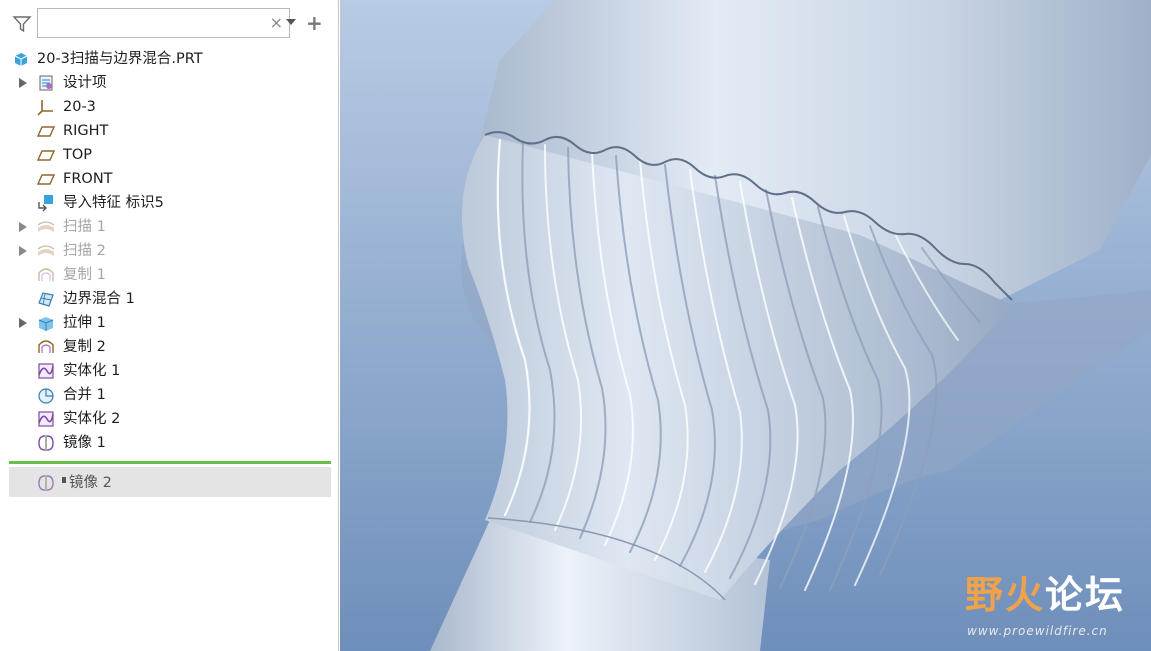  What do you see at coordinates (78, 155) in the screenshot?
I see `tree-item-label: TOP` at bounding box center [78, 155].